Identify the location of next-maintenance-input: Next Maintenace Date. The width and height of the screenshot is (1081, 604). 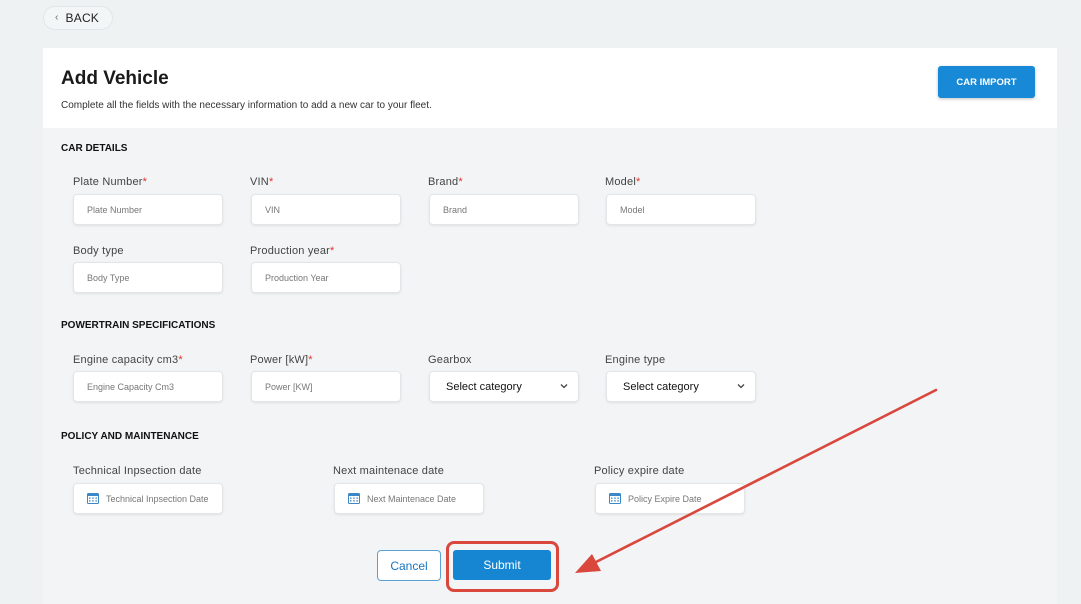
(409, 498).